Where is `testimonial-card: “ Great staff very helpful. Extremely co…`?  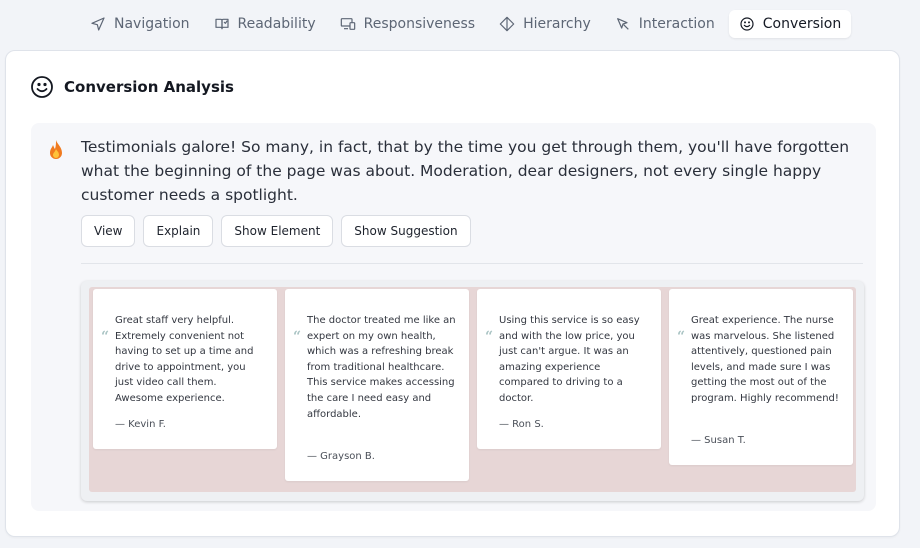 testimonial-card: “ Great staff very helpful. Extremely co… is located at coordinates (185, 369).